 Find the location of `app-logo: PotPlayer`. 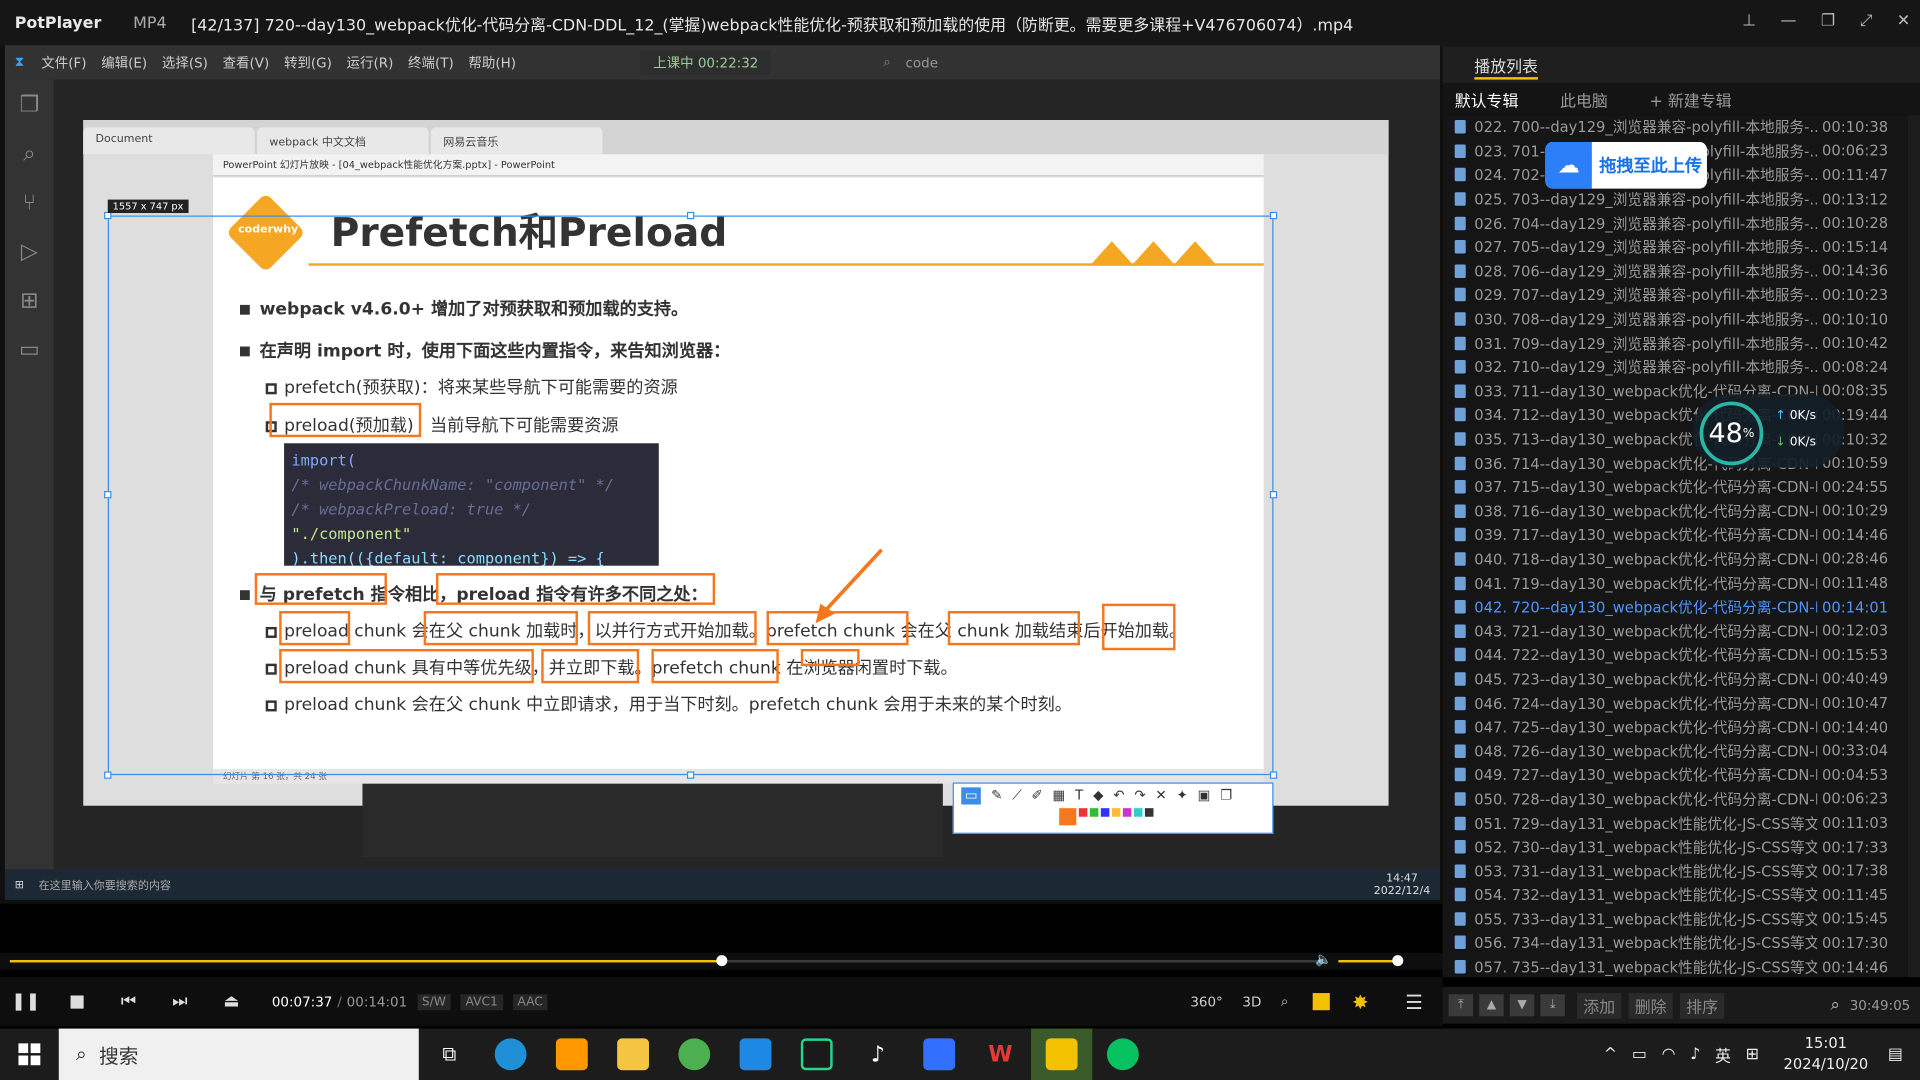

app-logo: PotPlayer is located at coordinates (58, 23).